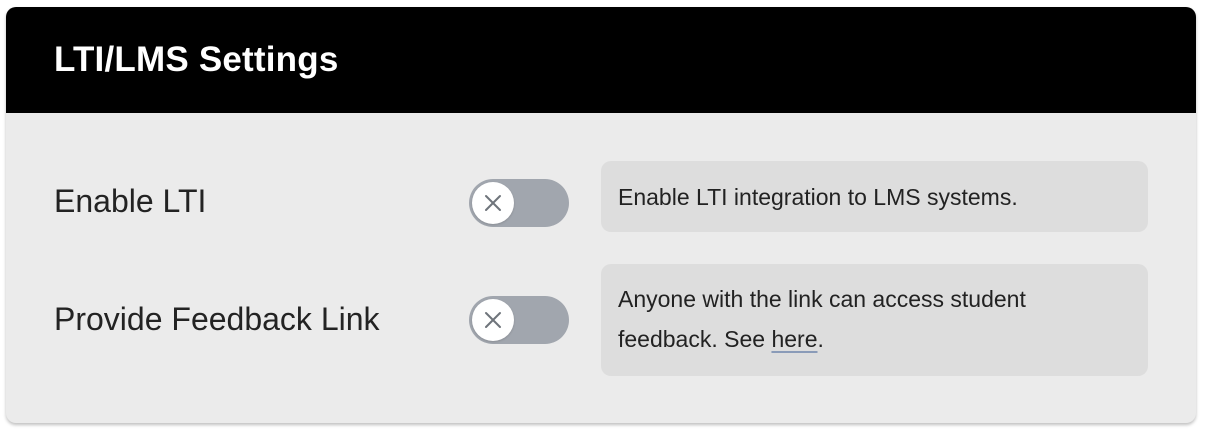  I want to click on enable-lti-toggle, so click(519, 203).